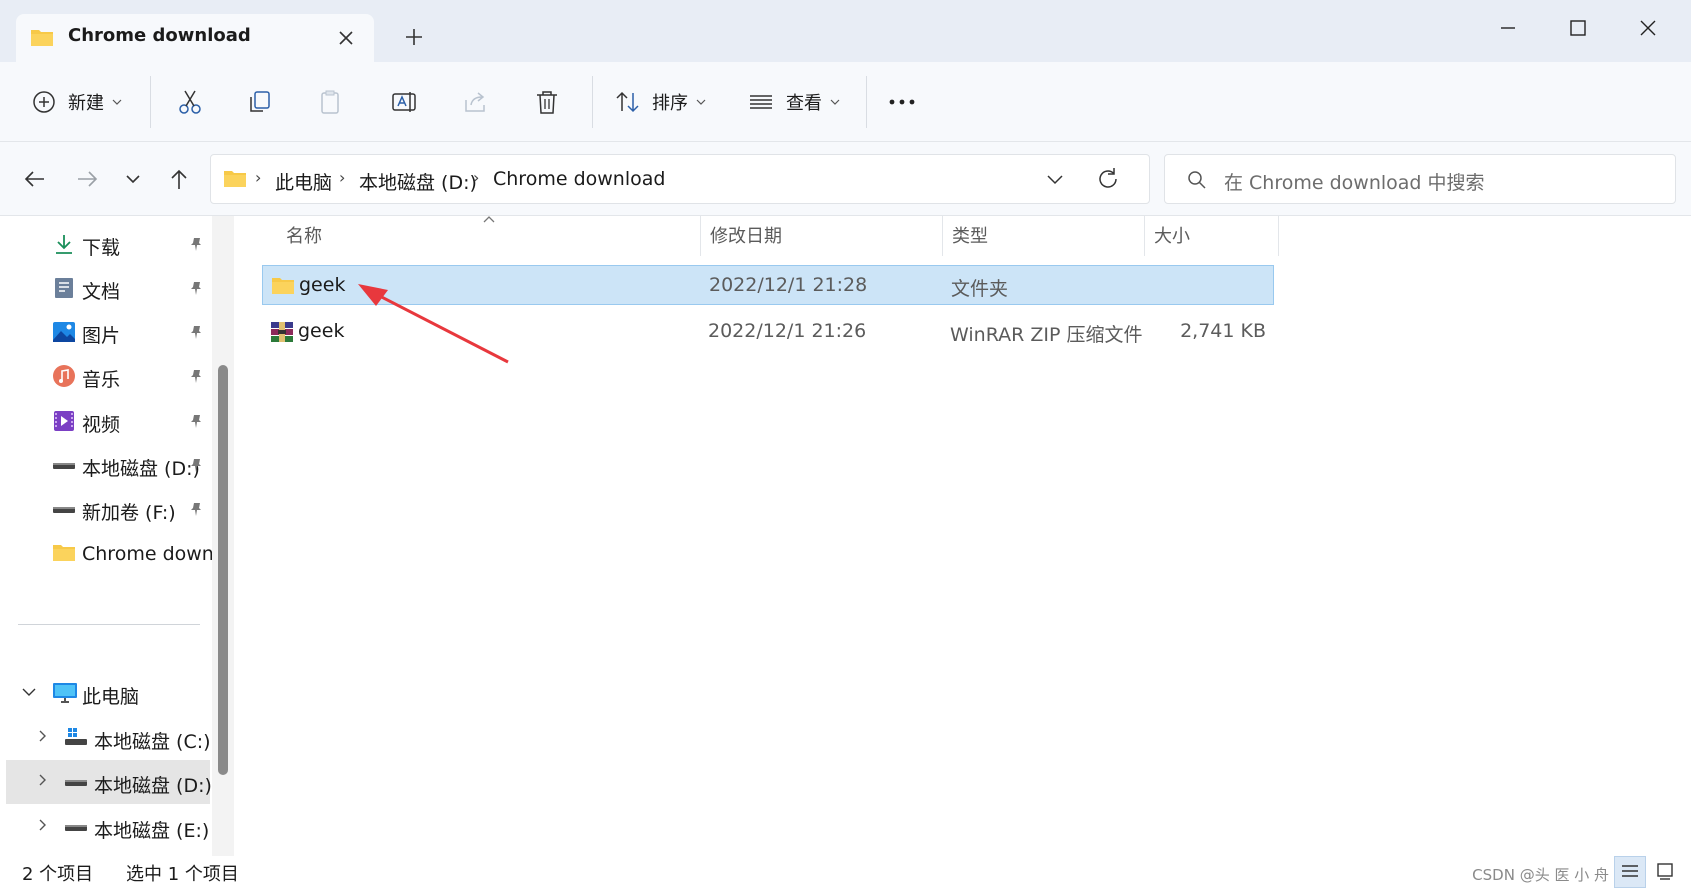 Image resolution: width=1691 pixels, height=891 pixels. Describe the element at coordinates (579, 179) in the screenshot. I see `breadcrumb-chrome-download: Chrome download` at that location.